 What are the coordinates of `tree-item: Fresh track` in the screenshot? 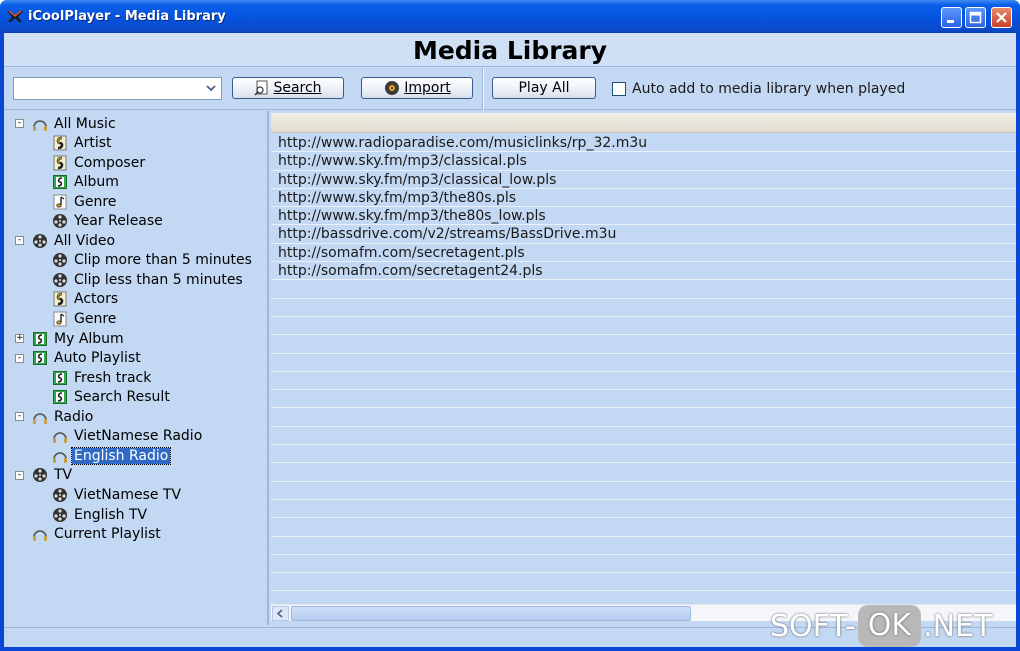 It's located at (102, 377).